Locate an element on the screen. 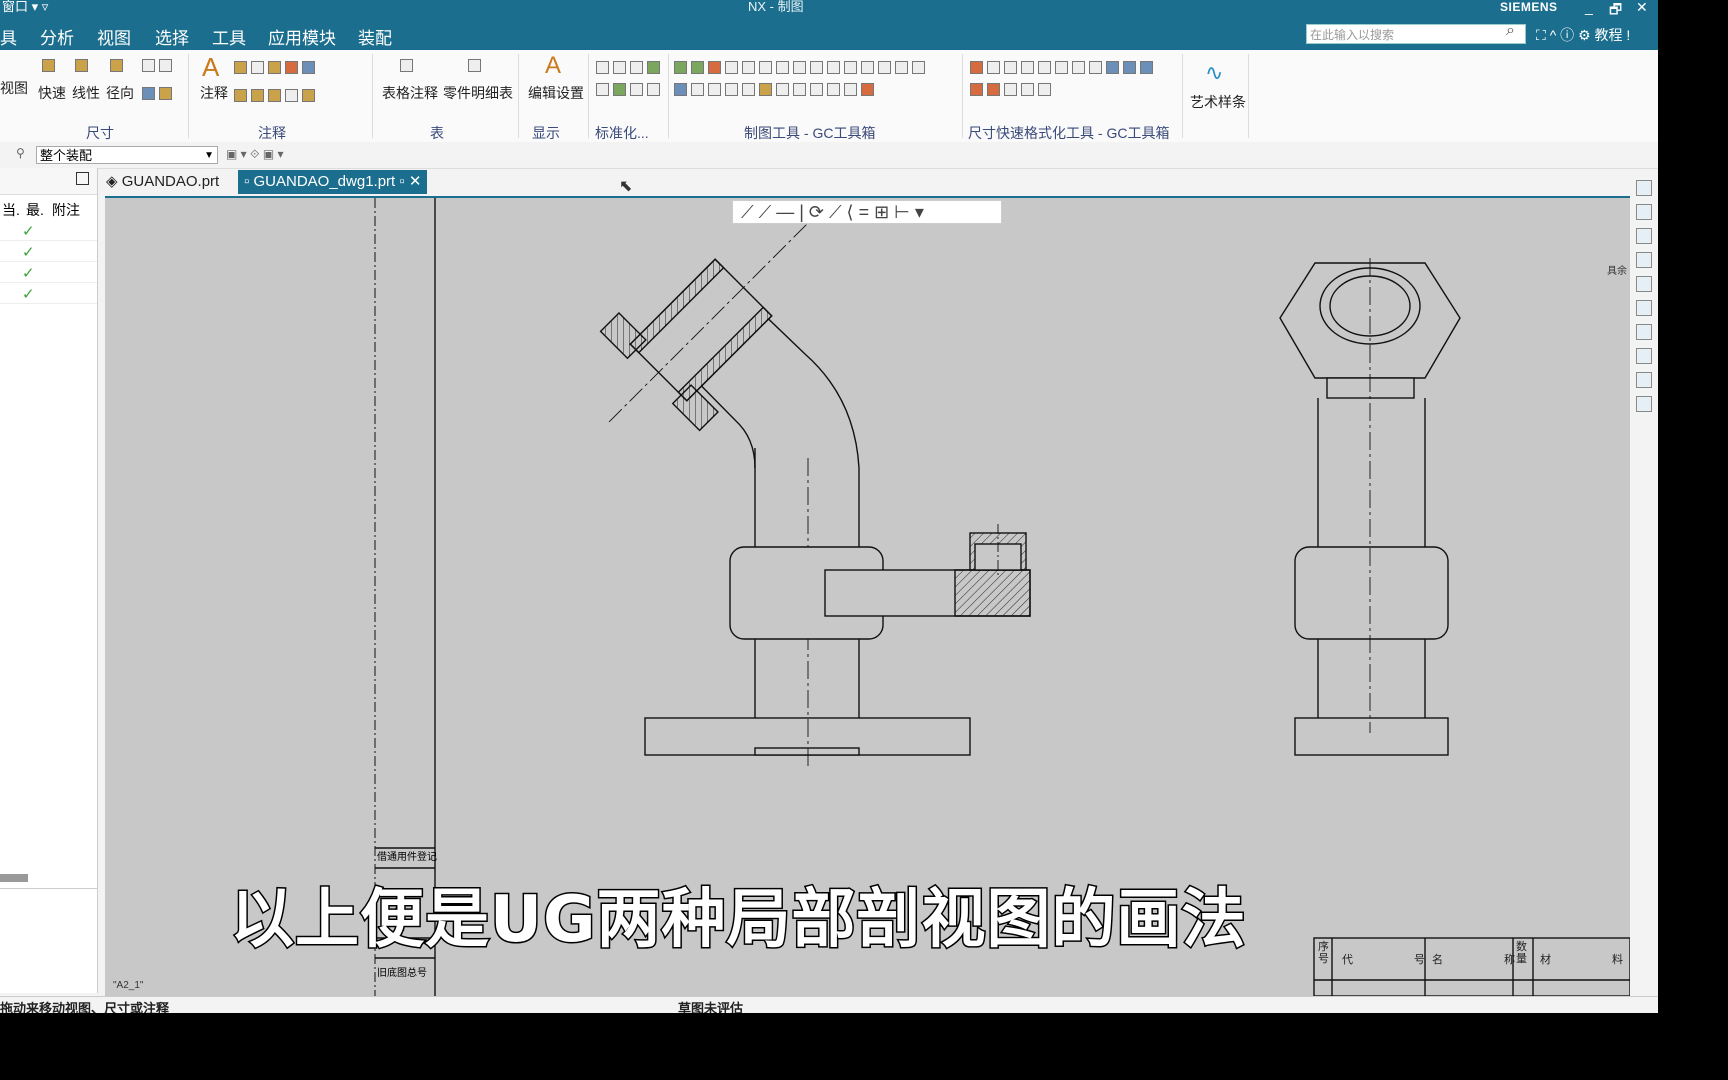 This screenshot has width=1728, height=1080. filter-icon: ⚲ is located at coordinates (20, 153).